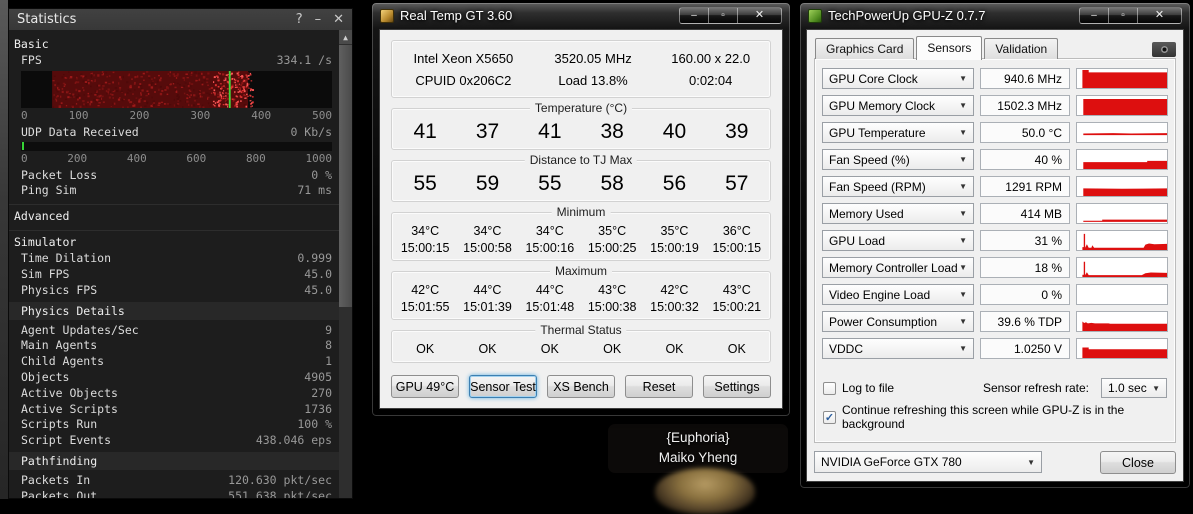 The height and width of the screenshot is (514, 1193). I want to click on axis-tick-label: 400, so click(136, 158).